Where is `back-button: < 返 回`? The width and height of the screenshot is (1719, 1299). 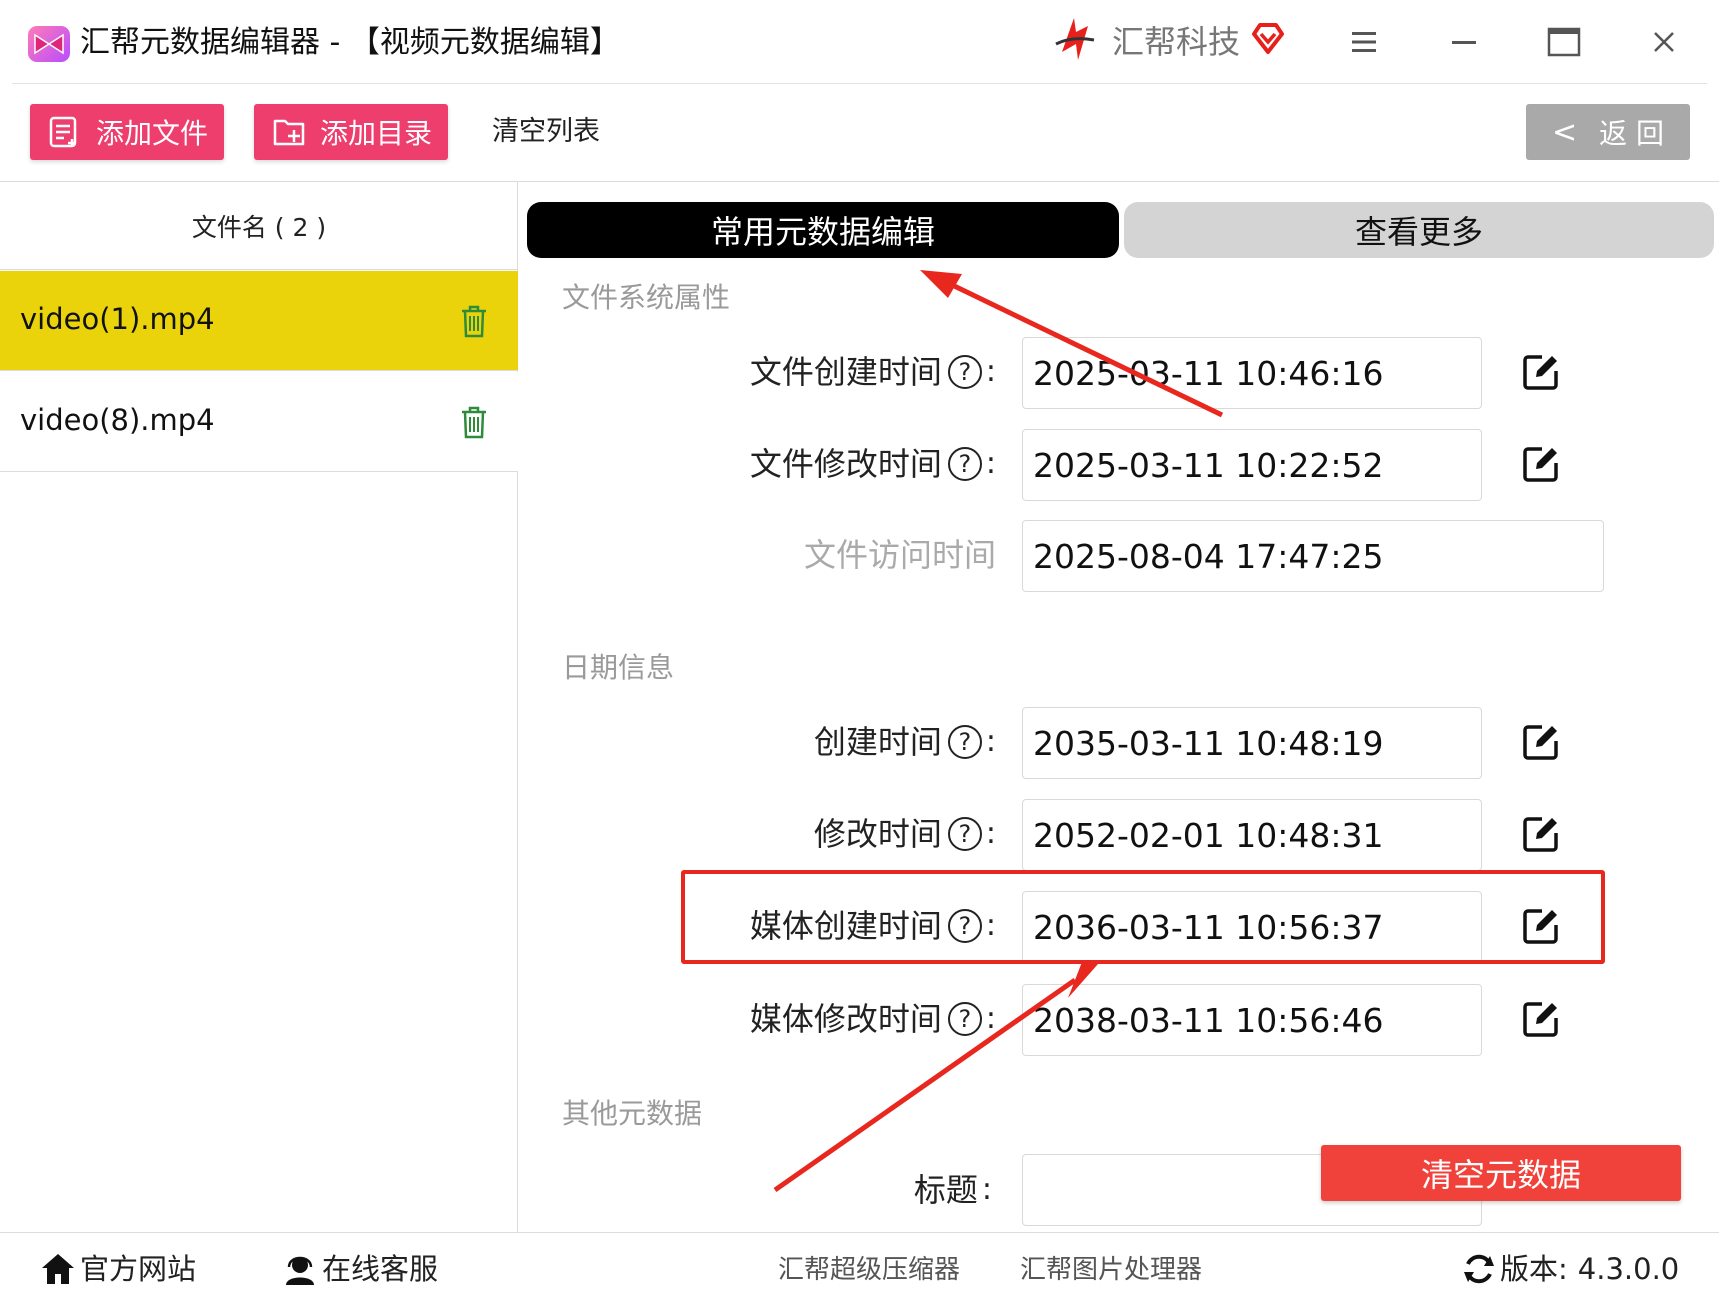 back-button: < 返 回 is located at coordinates (1608, 132).